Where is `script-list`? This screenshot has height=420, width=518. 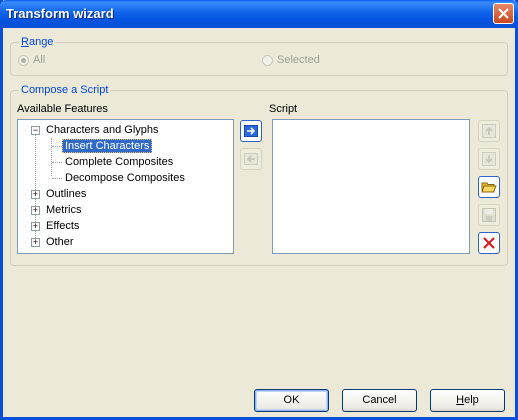
script-list is located at coordinates (371, 186).